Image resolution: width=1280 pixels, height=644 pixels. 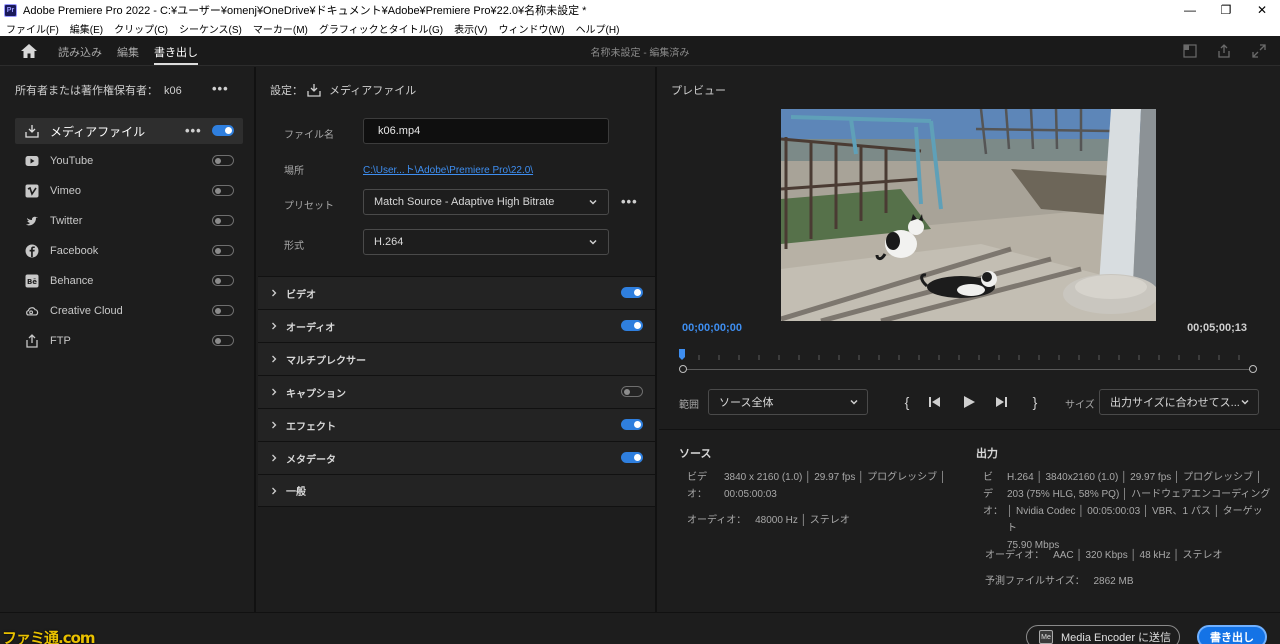 I want to click on chevron-right-icon, so click(x=274, y=425).